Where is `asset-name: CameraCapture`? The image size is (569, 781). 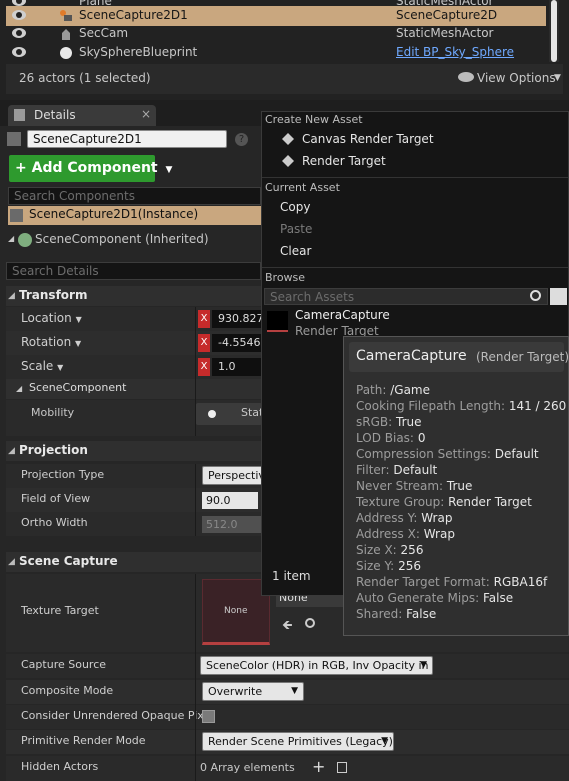 asset-name: CameraCapture is located at coordinates (342, 315).